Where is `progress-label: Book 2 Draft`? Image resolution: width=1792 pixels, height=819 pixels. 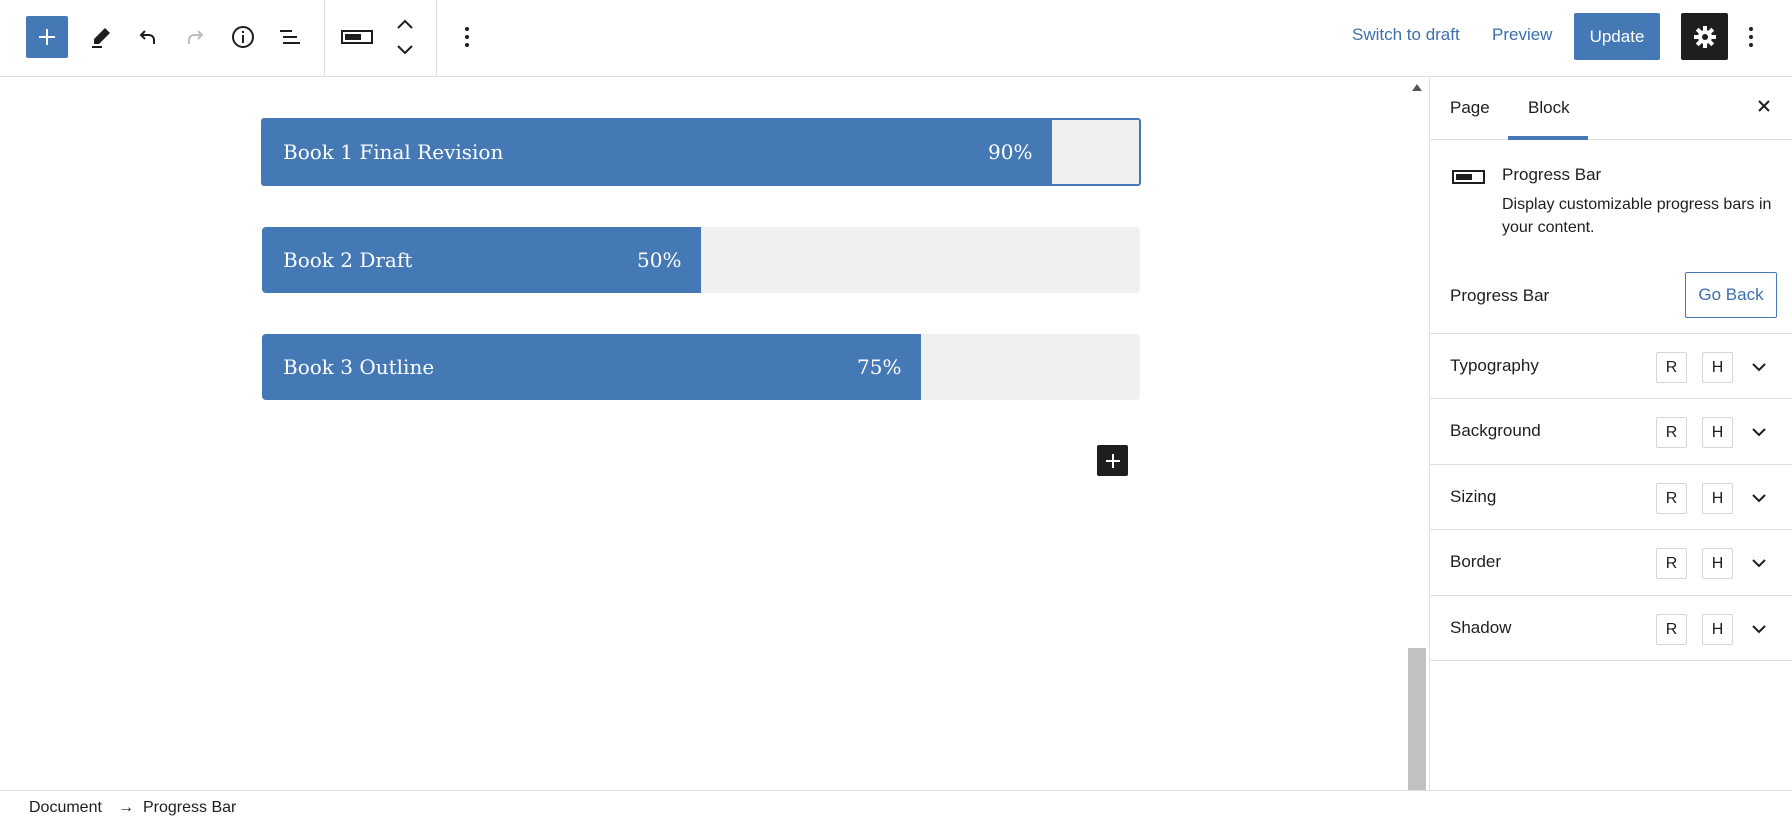
progress-label: Book 2 Draft is located at coordinates (348, 260).